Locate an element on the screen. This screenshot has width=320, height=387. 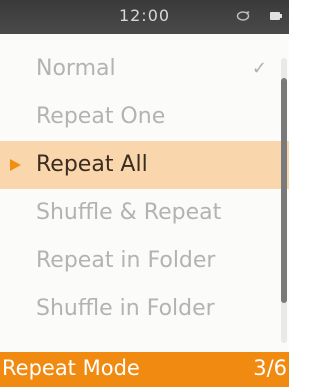
selection-arrow-icon is located at coordinates (15, 165).